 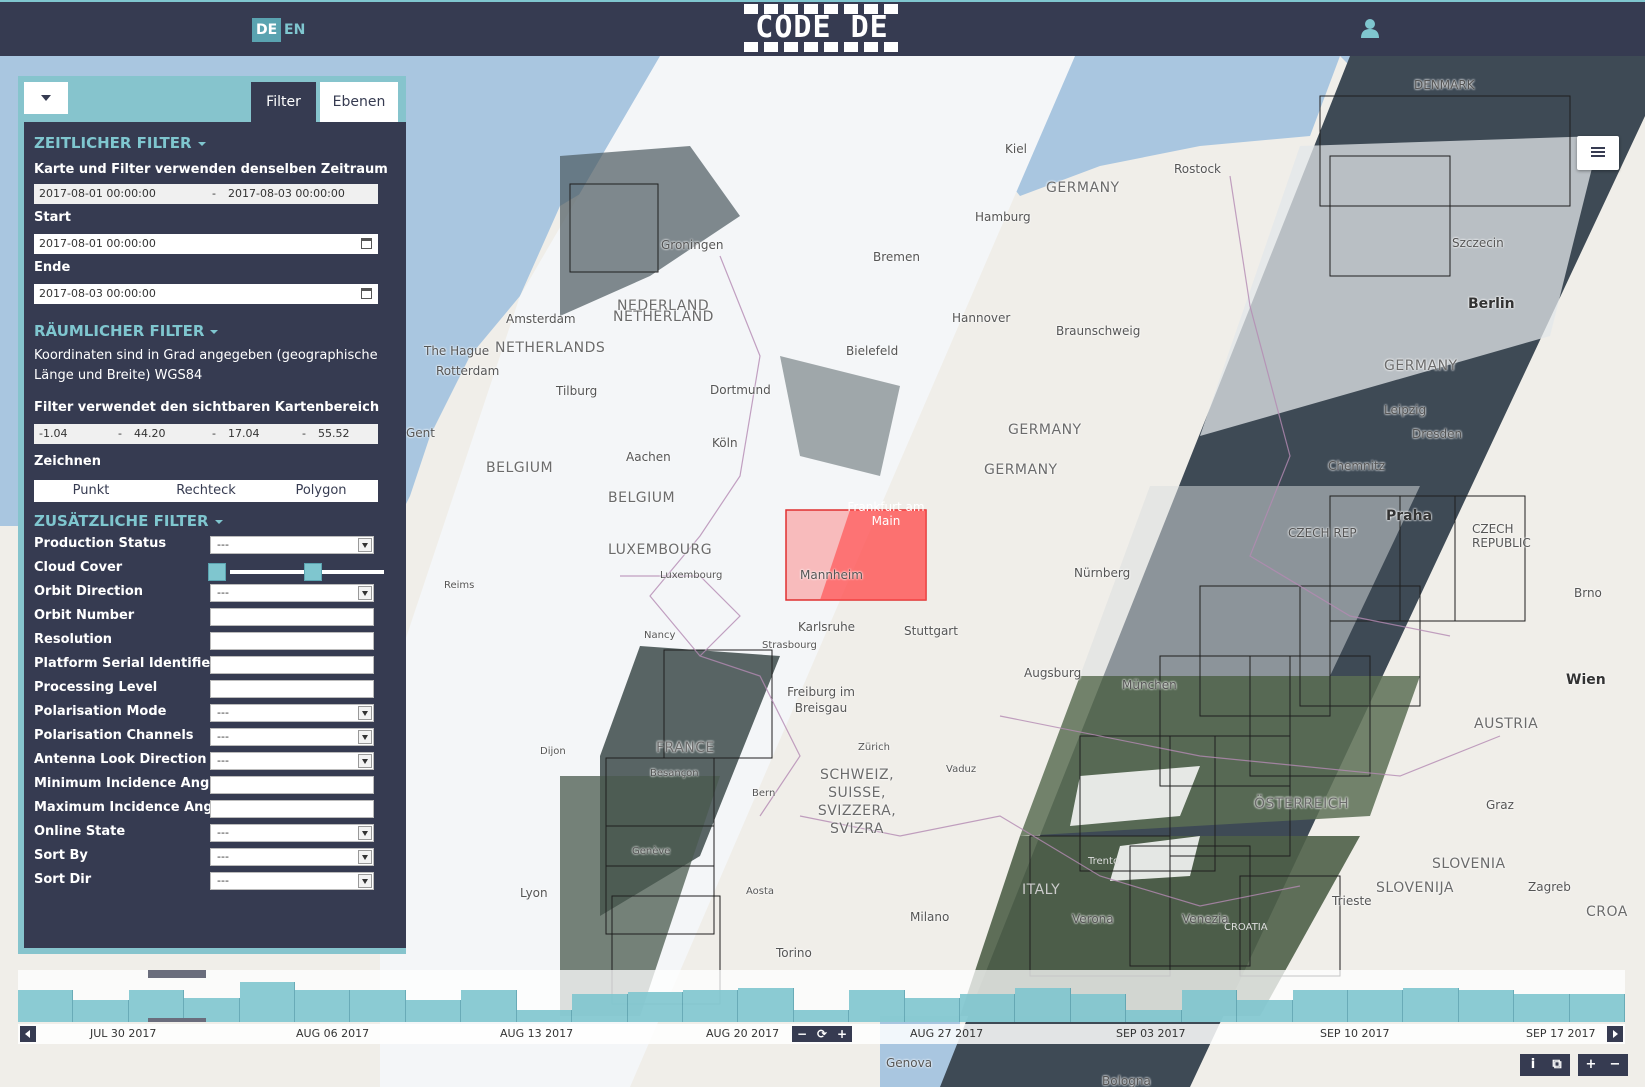 I want to click on bbox-field: -1.04 - 44.20 - 17.04 - 55.52, so click(x=206, y=434).